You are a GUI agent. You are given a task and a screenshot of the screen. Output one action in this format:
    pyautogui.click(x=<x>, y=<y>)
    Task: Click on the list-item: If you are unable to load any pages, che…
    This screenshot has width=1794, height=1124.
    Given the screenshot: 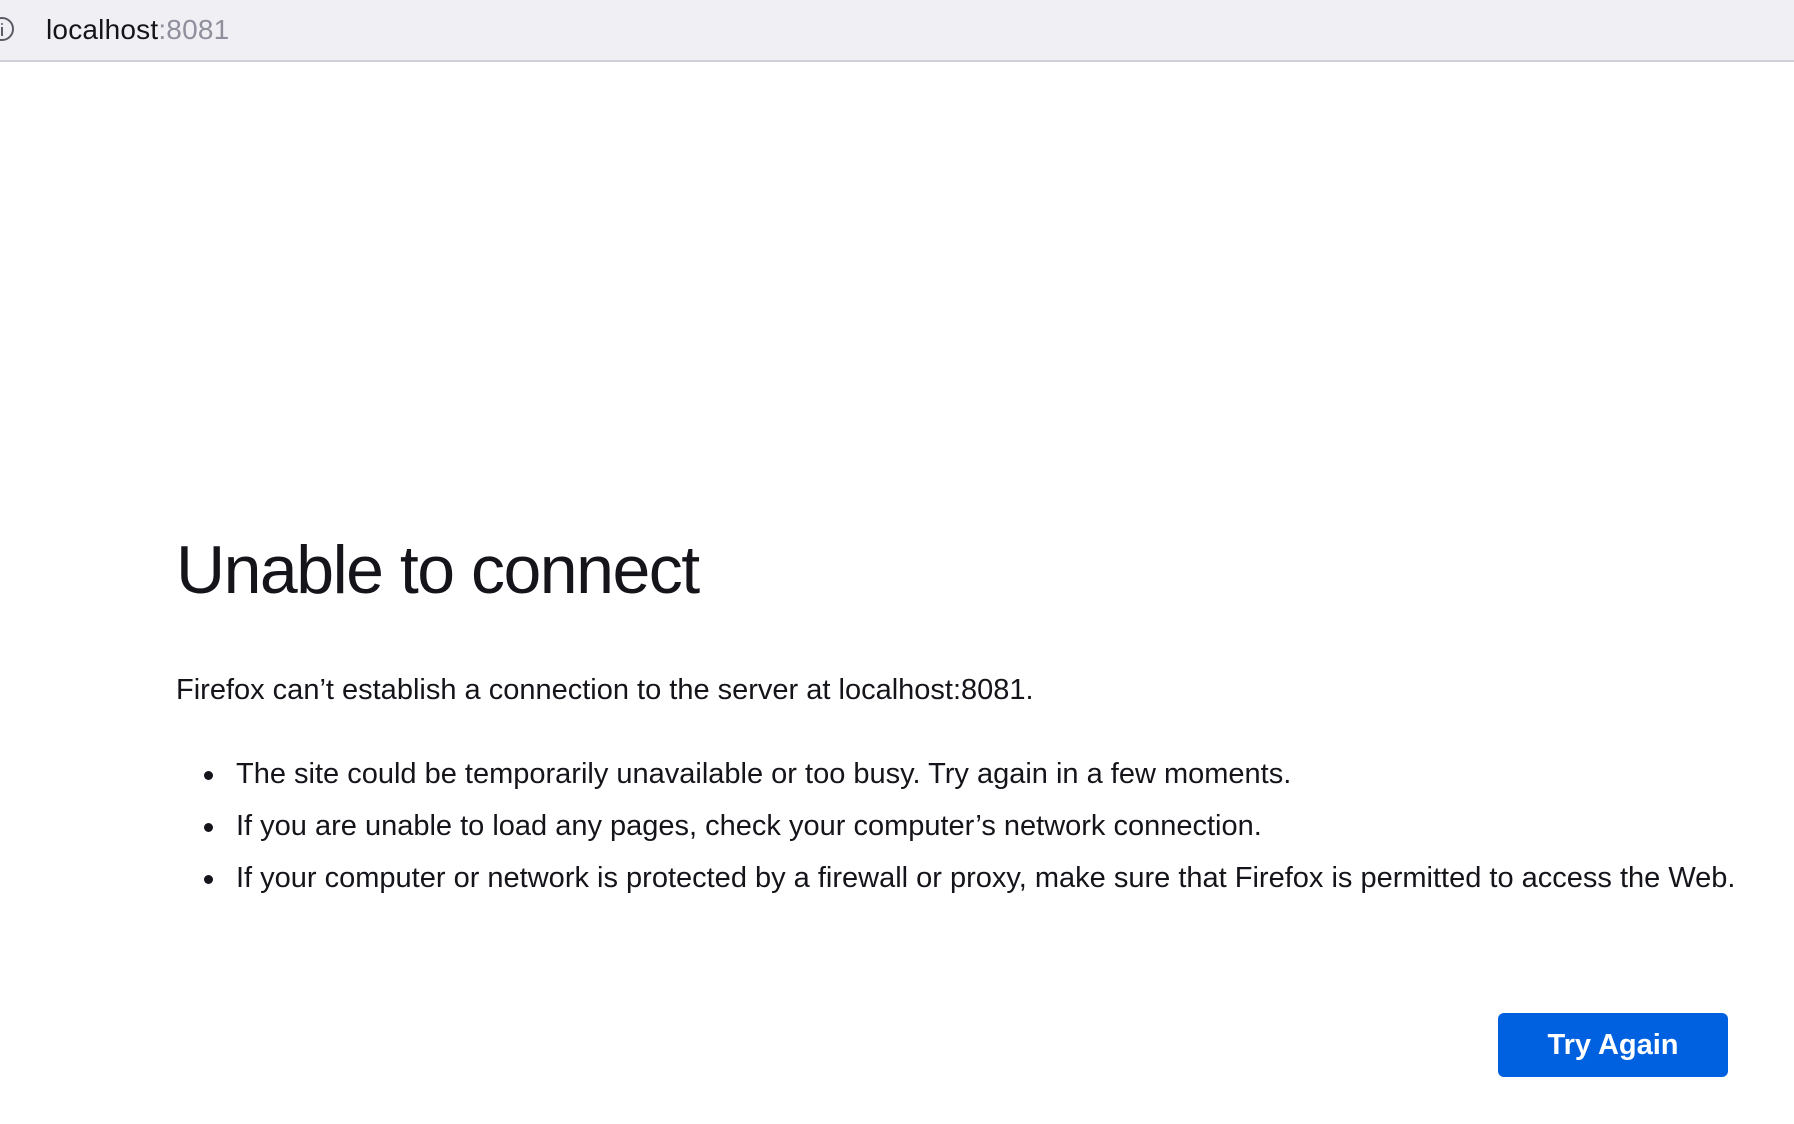 What is the action you would take?
    pyautogui.click(x=970, y=826)
    